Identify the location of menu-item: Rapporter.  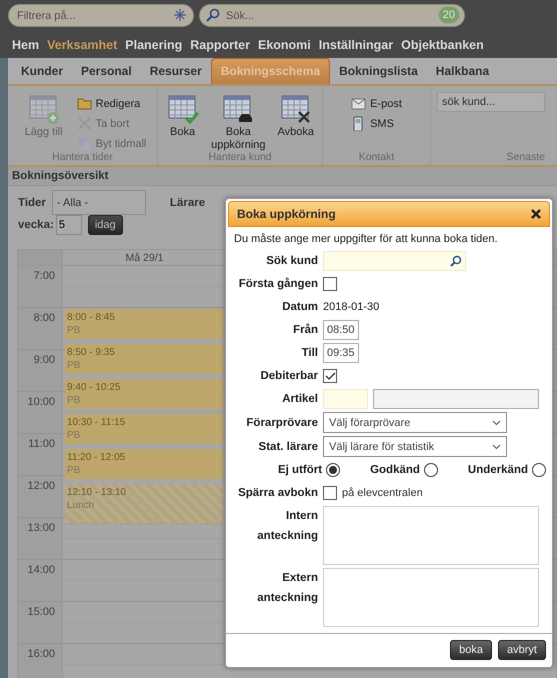
(220, 48).